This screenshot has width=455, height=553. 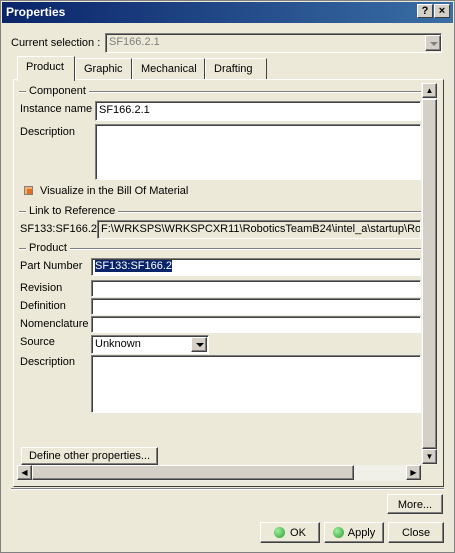 I want to click on definition-label: Definition, so click(x=43, y=306).